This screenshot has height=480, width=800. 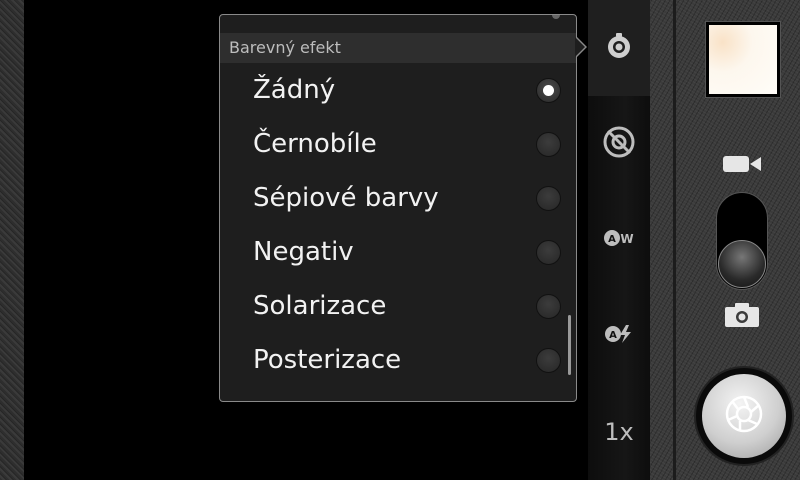 I want to click on white-balance-button: A W, so click(x=619, y=240).